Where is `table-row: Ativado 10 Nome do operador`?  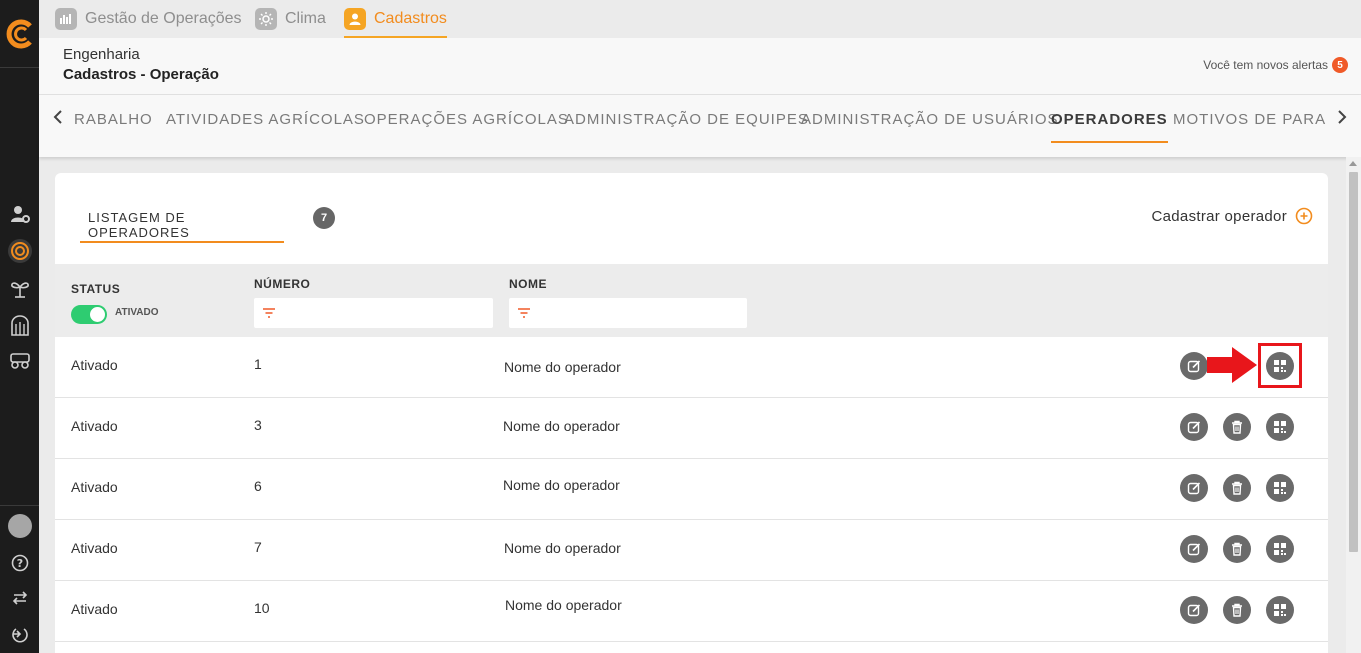 table-row: Ativado 10 Nome do operador is located at coordinates (691, 611).